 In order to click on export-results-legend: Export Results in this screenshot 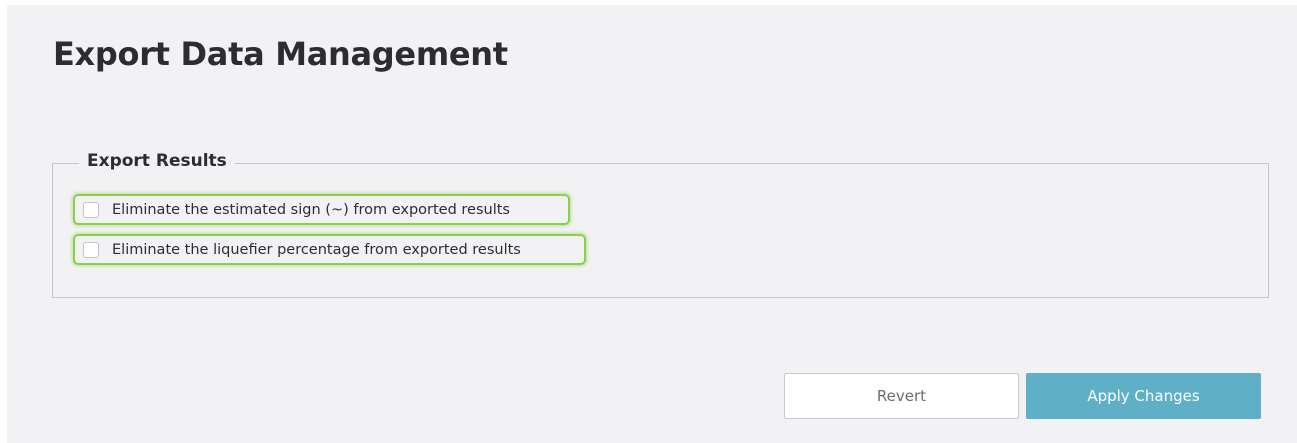, I will do `click(157, 161)`.